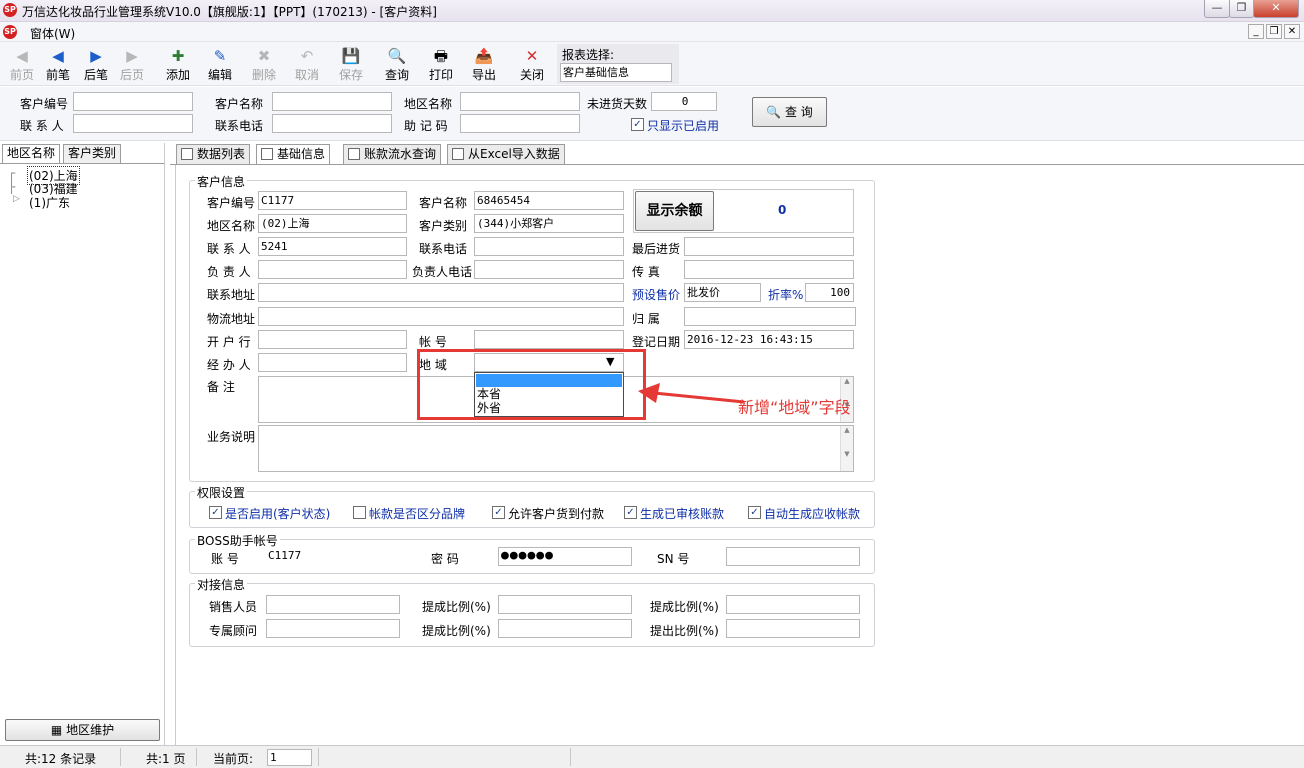  Describe the element at coordinates (637, 124) in the screenshot. I see `only-enabled-checkbox: ✓` at that location.